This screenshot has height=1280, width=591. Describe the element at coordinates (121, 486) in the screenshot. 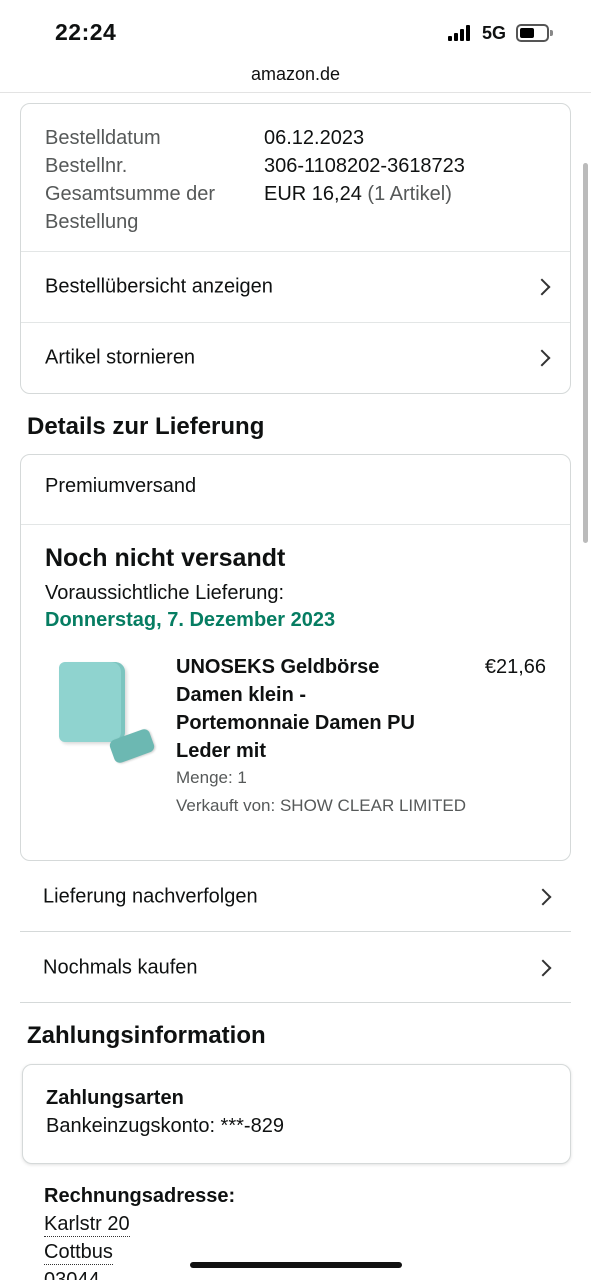

I see `shipping-type: Premiumversand` at that location.